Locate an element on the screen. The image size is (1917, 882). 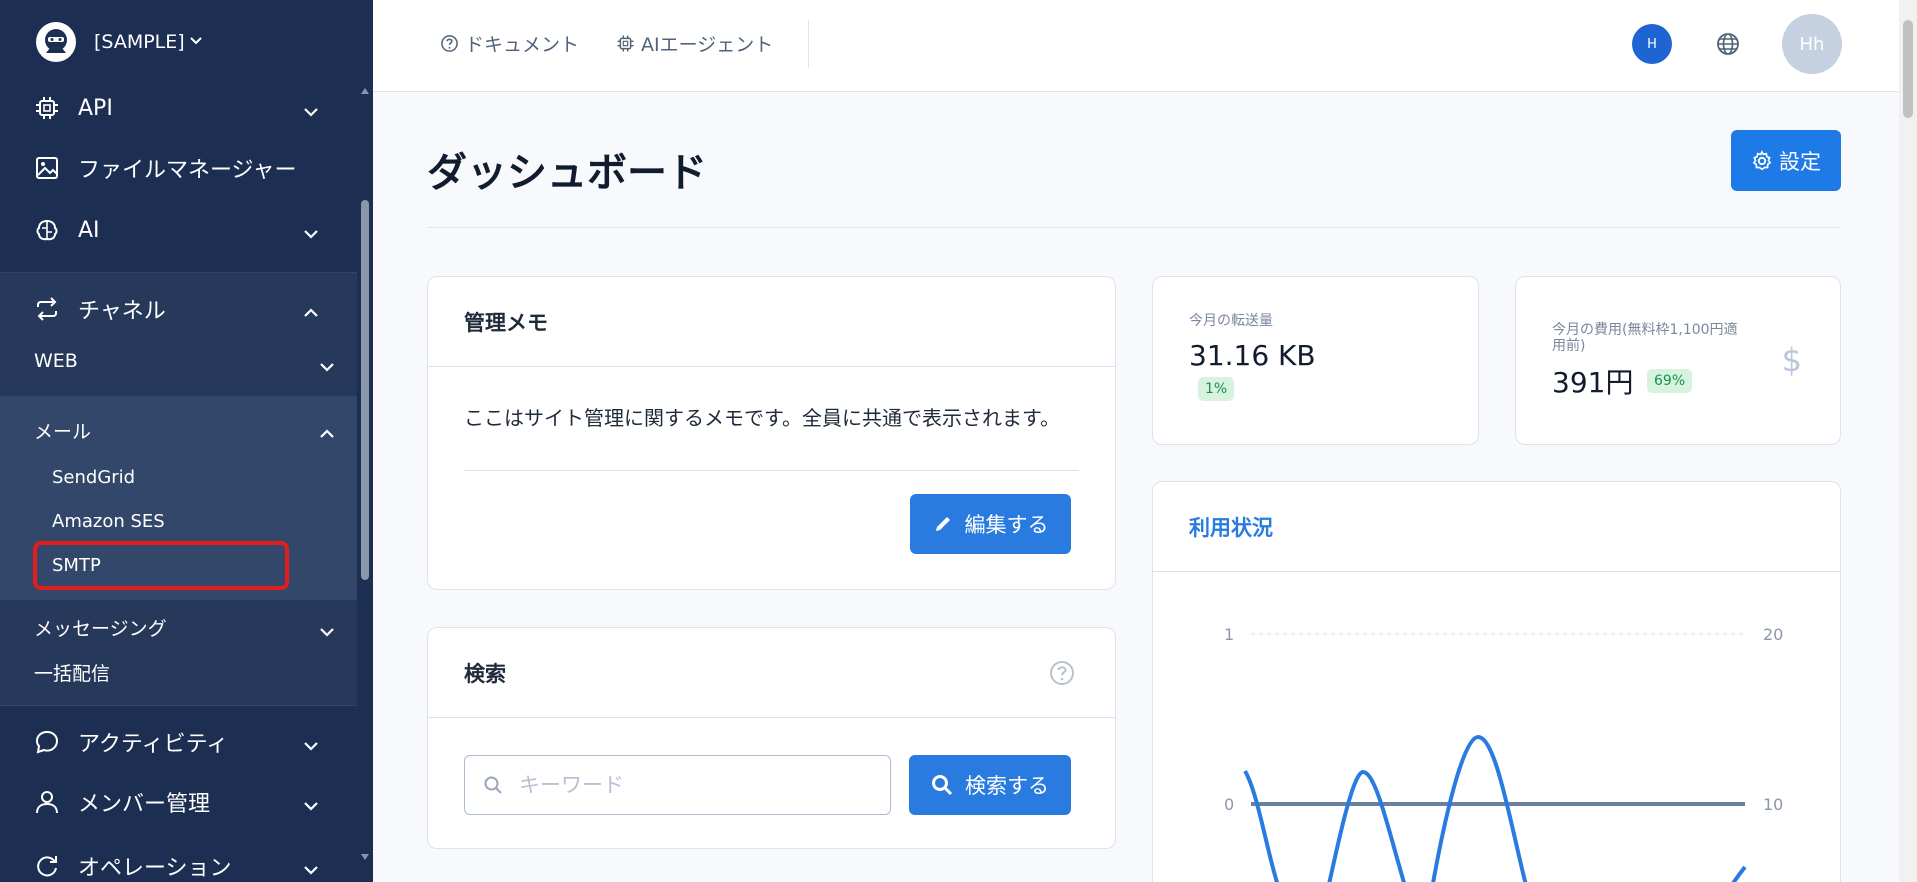
sidebar-item-file-manager: ファイルマネージャー is located at coordinates (178, 168).